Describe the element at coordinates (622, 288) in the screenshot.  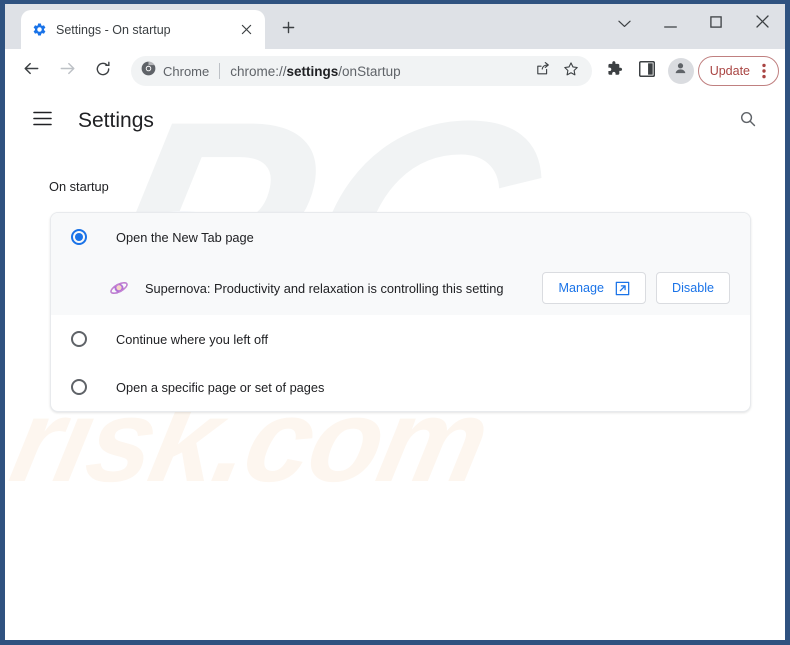
I see `external-link-icon` at that location.